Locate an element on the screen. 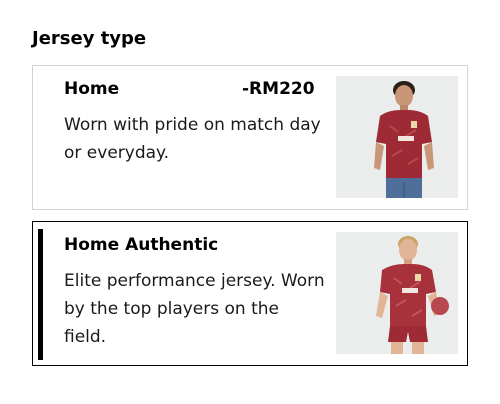 The height and width of the screenshot is (404, 500). model-figure-home is located at coordinates (404, 139).